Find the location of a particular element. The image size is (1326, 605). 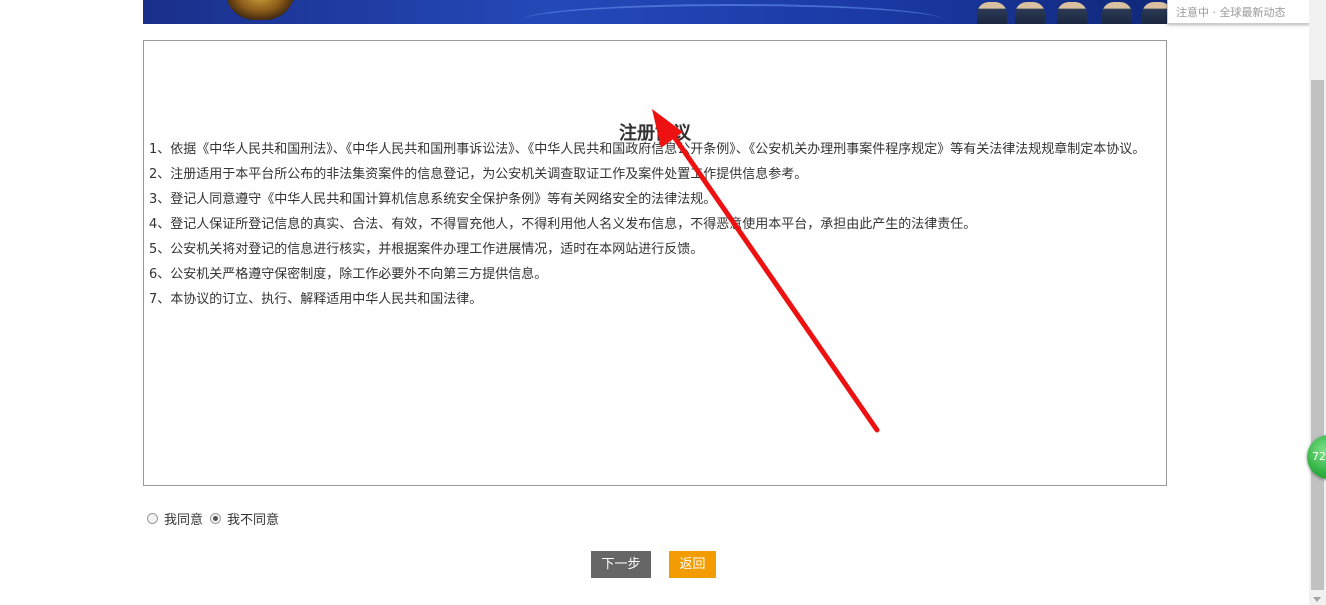

disagree-option: 我不同意 is located at coordinates (244, 518).